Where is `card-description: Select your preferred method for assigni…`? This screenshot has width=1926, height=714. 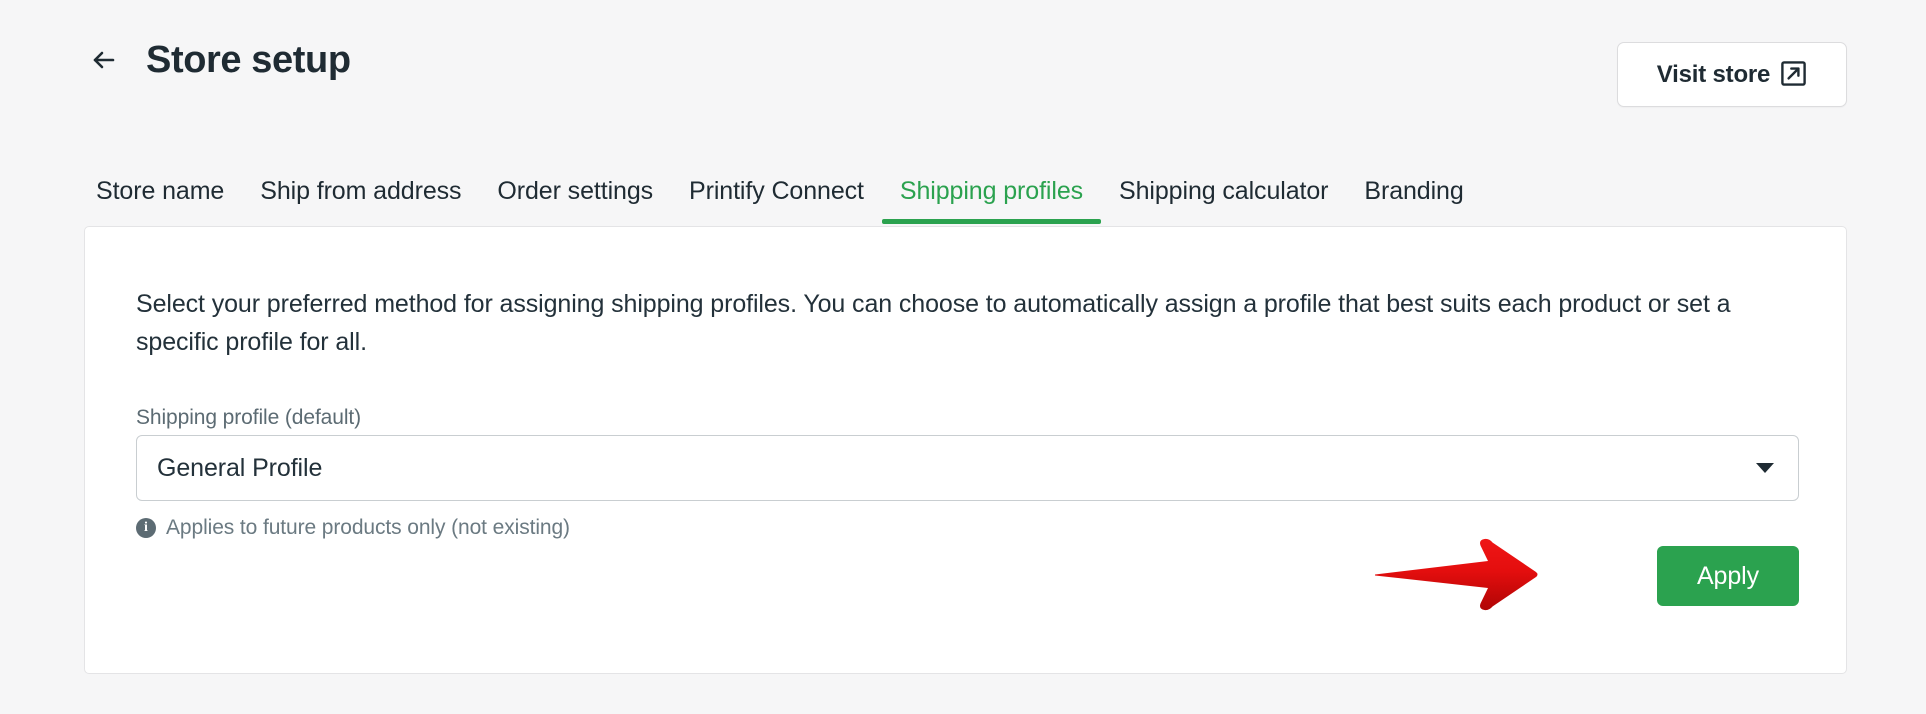 card-description: Select your preferred method for assigni… is located at coordinates (933, 323).